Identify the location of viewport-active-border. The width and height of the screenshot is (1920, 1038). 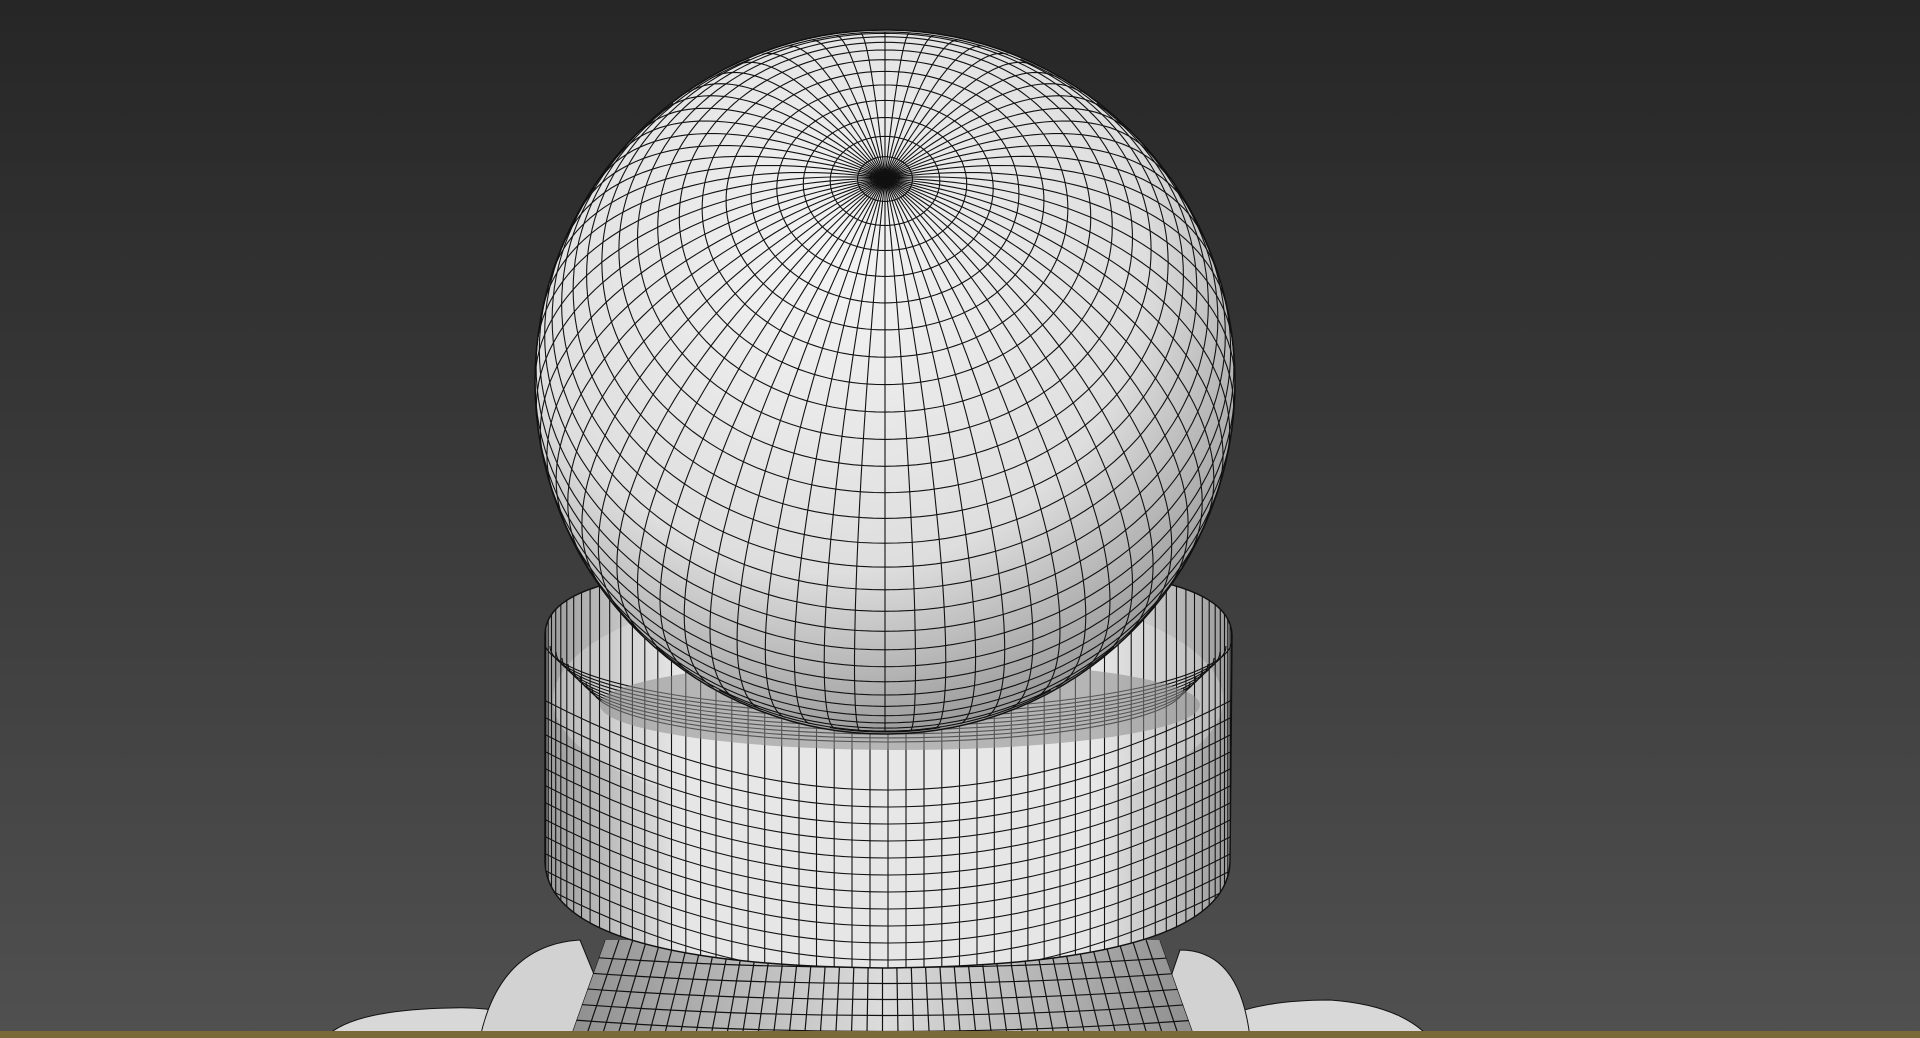
(960, 1034).